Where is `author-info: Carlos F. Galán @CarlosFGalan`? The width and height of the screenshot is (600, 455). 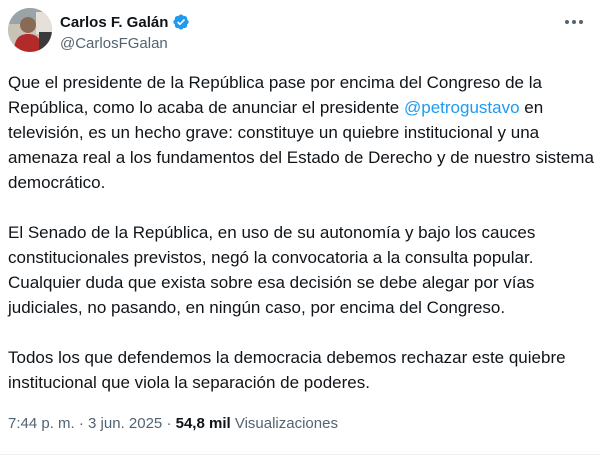 author-info: Carlos F. Galán @CarlosFGalan is located at coordinates (125, 33).